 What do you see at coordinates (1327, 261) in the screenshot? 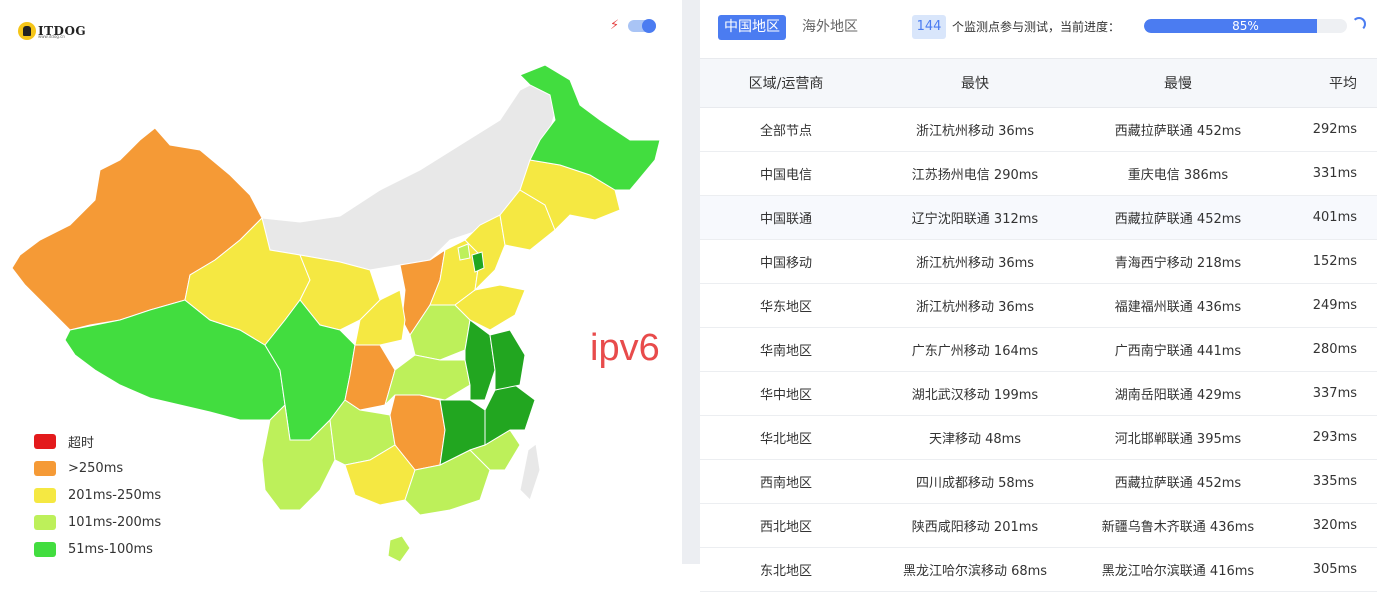
I see `cell-average: 152ms` at bounding box center [1327, 261].